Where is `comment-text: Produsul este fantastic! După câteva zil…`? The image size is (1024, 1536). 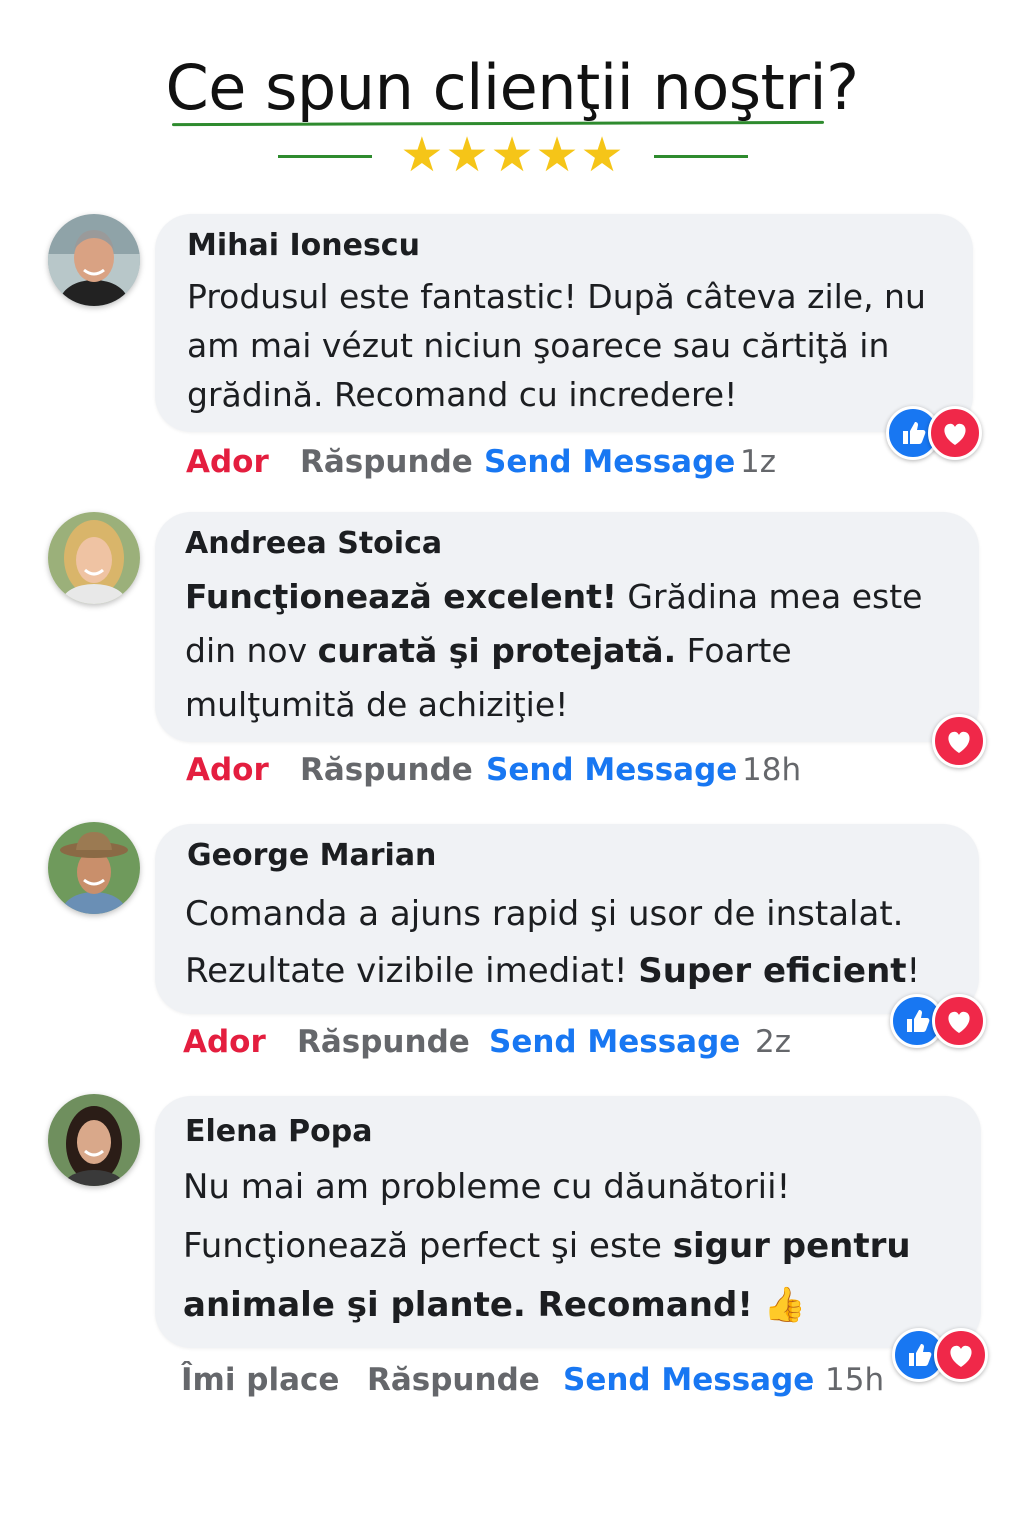
comment-text: Produsul este fantastic! După câteva zil… is located at coordinates (570, 345).